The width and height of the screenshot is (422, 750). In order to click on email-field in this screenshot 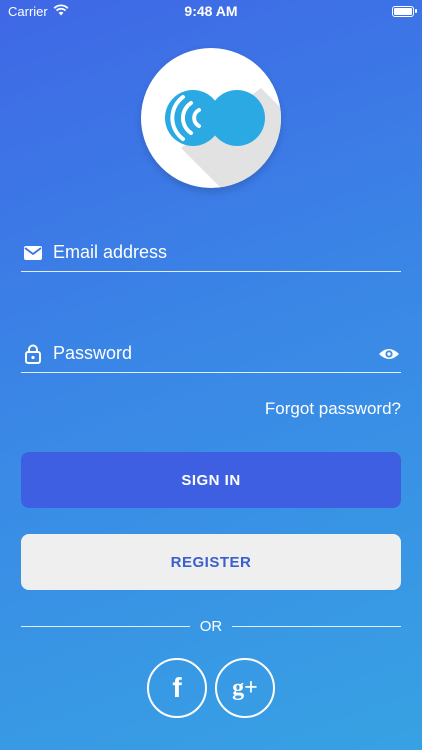, I will do `click(211, 253)`.